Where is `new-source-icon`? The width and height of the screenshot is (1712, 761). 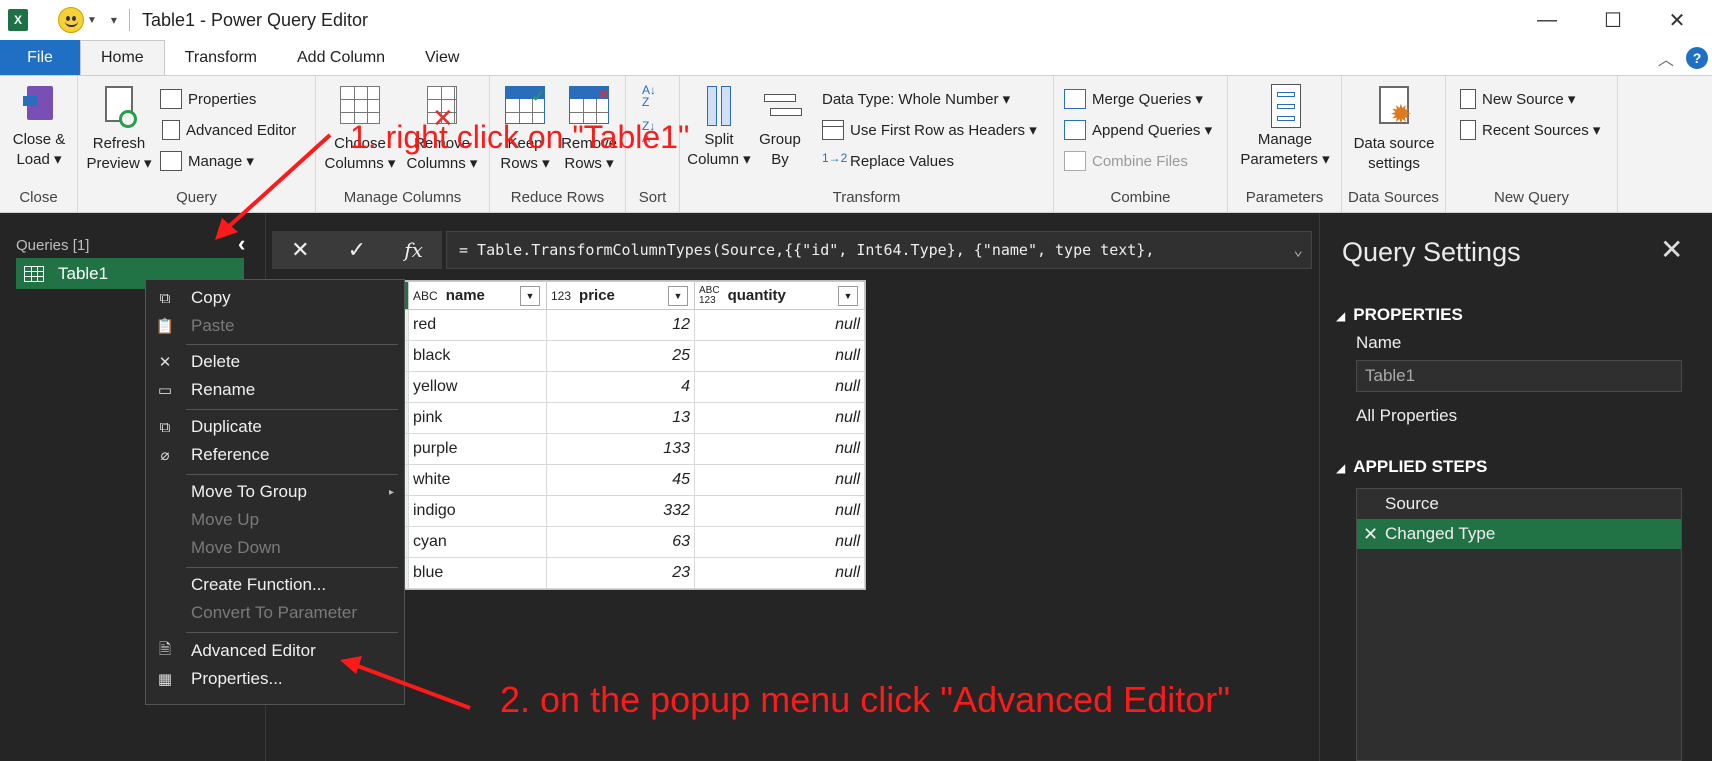 new-source-icon is located at coordinates (1468, 99).